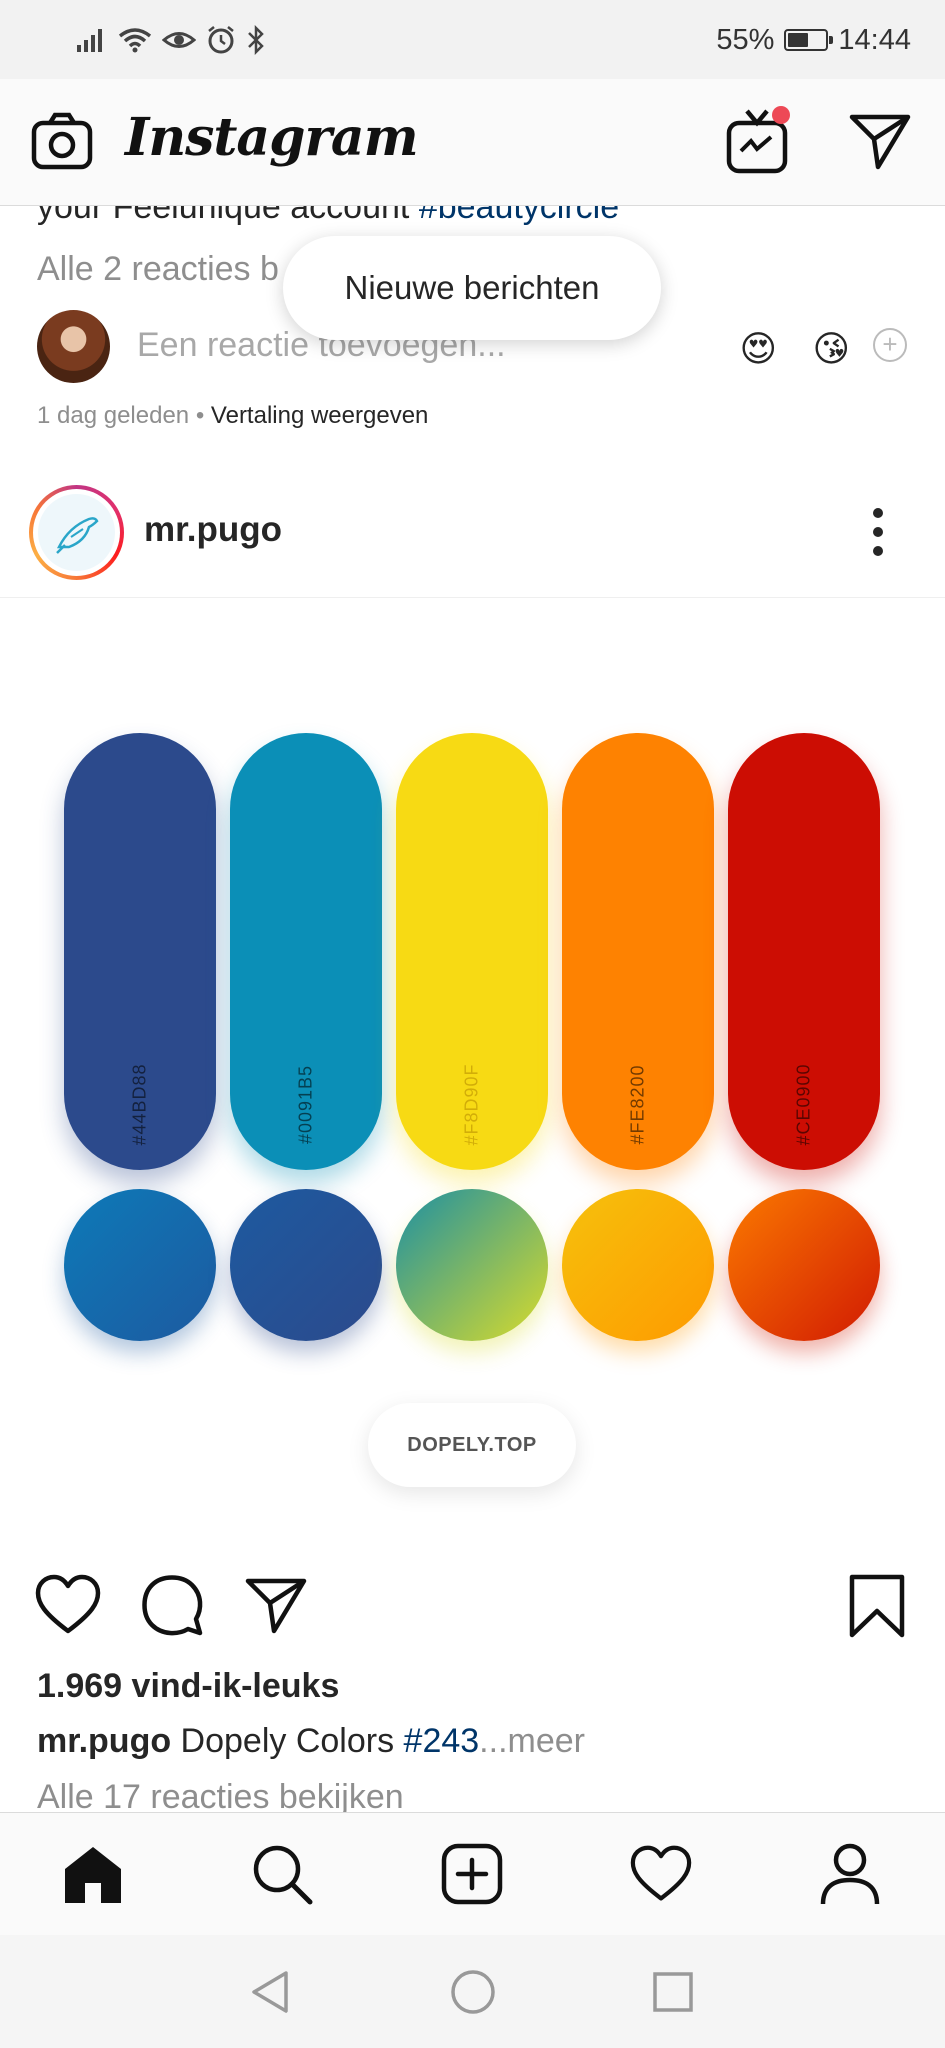  What do you see at coordinates (272, 137) in the screenshot?
I see `instagram-logo: Instagram` at bounding box center [272, 137].